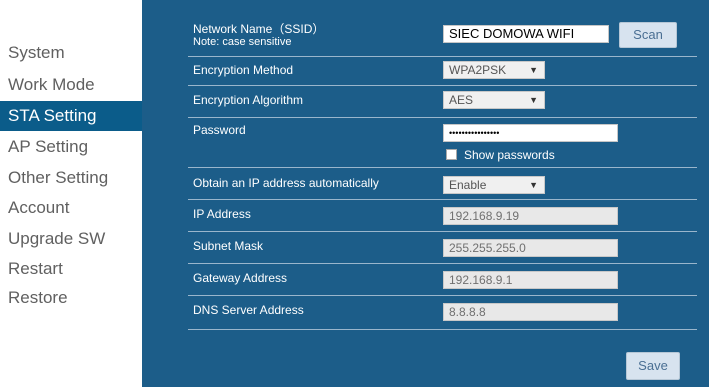 This screenshot has height=387, width=709. What do you see at coordinates (259, 29) in the screenshot?
I see `ssid-label: Network Name（SSID）` at bounding box center [259, 29].